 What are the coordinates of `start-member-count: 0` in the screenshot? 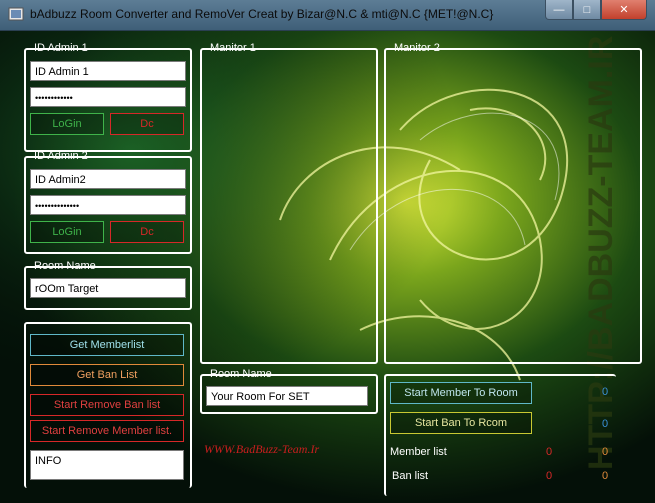 It's located at (605, 392).